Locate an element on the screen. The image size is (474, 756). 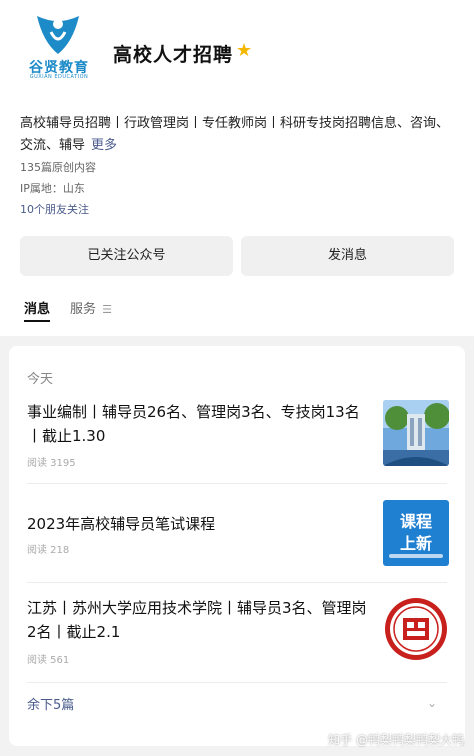
article-reads: 阅读 218 is located at coordinates (48, 550).